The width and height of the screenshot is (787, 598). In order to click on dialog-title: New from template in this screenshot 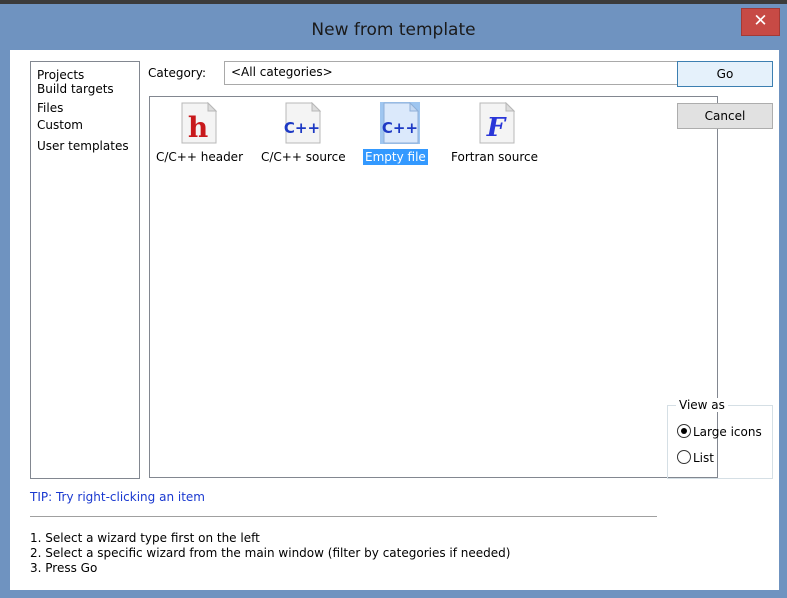, I will do `click(393, 30)`.